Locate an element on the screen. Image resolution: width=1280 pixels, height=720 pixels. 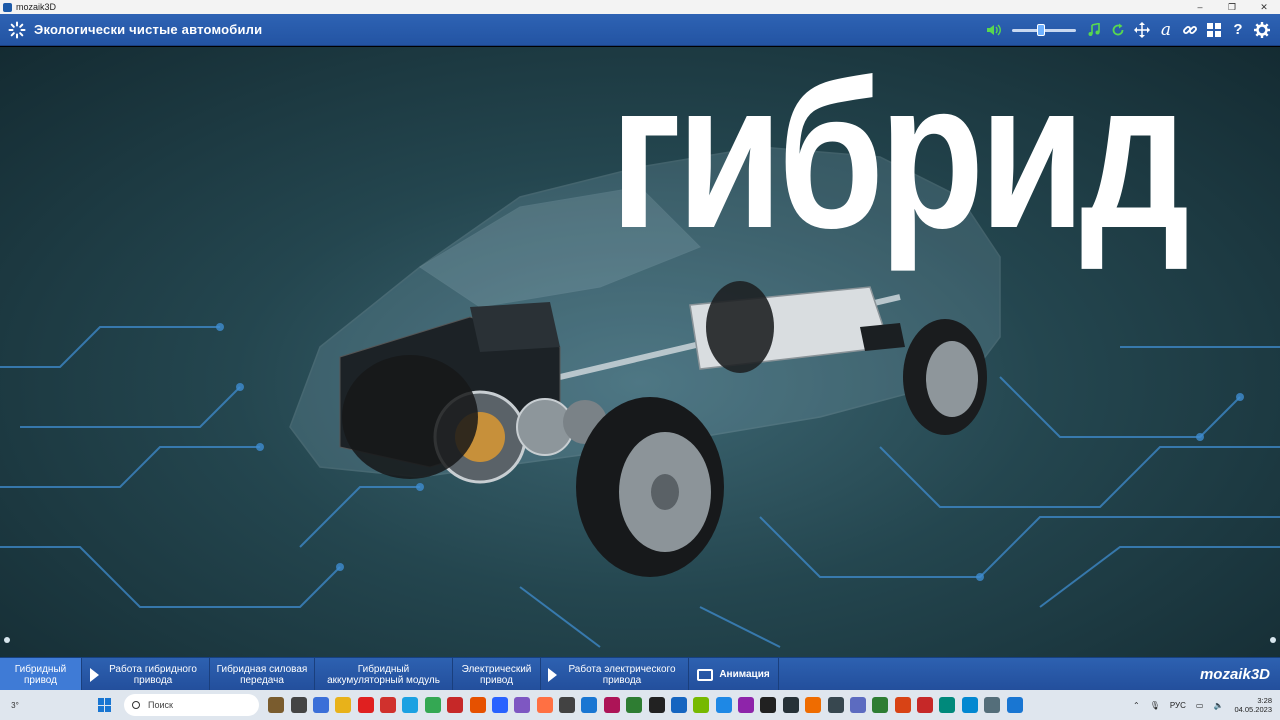
help-icon: ? is located at coordinates (1238, 30).